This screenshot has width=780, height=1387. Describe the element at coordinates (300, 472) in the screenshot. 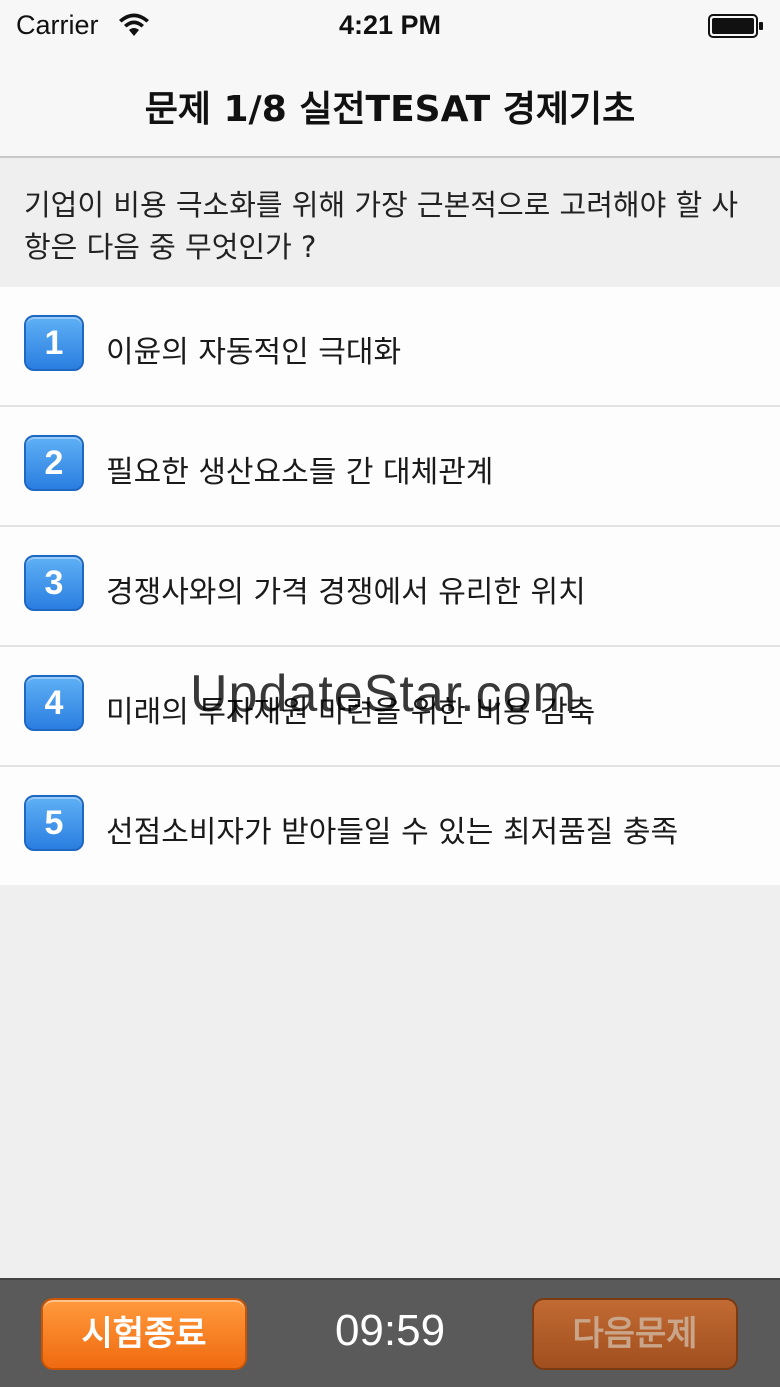

I see `option-label: 필요한 생산요소들 간 대체관계` at that location.